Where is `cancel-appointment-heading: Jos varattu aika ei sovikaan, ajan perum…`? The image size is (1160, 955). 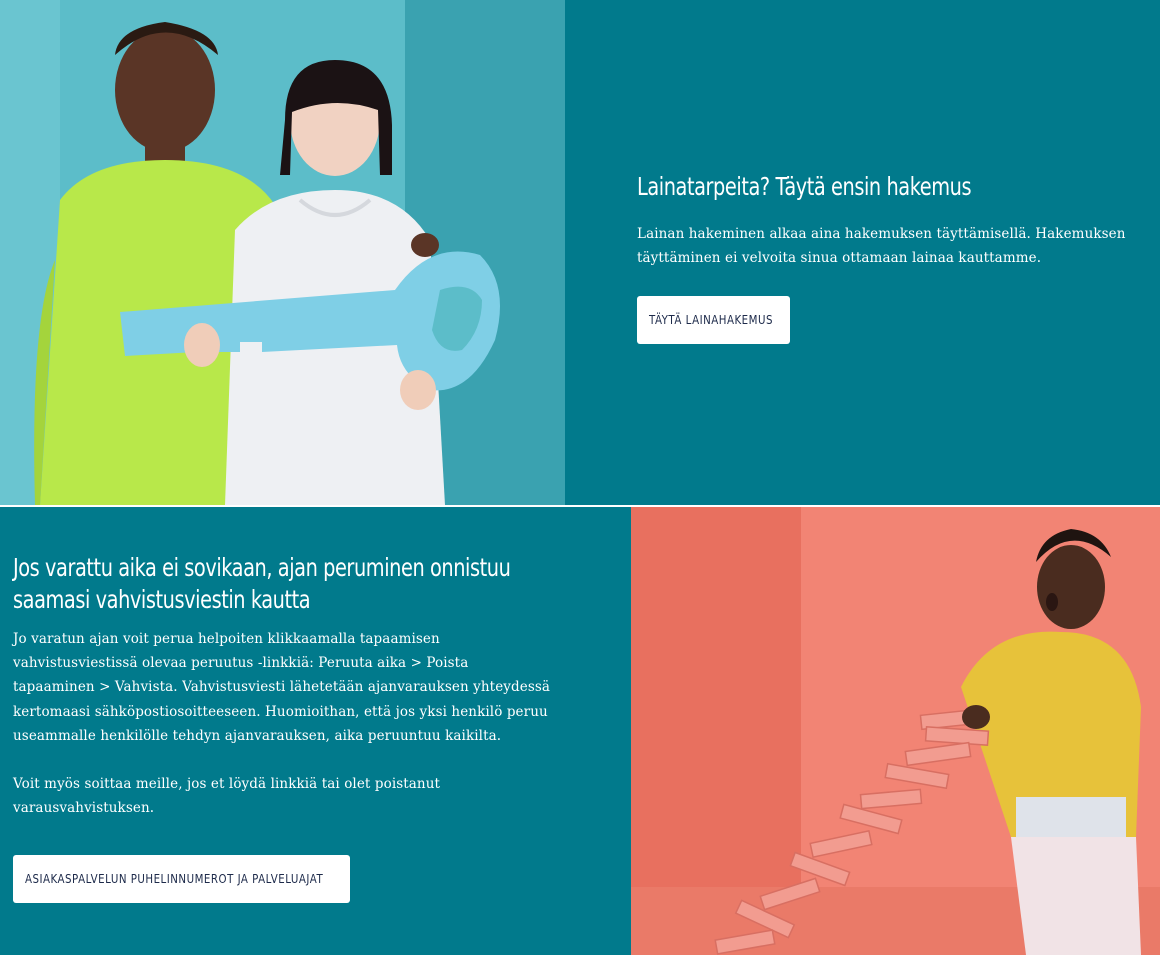 cancel-appointment-heading: Jos varattu aika ei sovikaan, ajan perum… is located at coordinates (262, 583).